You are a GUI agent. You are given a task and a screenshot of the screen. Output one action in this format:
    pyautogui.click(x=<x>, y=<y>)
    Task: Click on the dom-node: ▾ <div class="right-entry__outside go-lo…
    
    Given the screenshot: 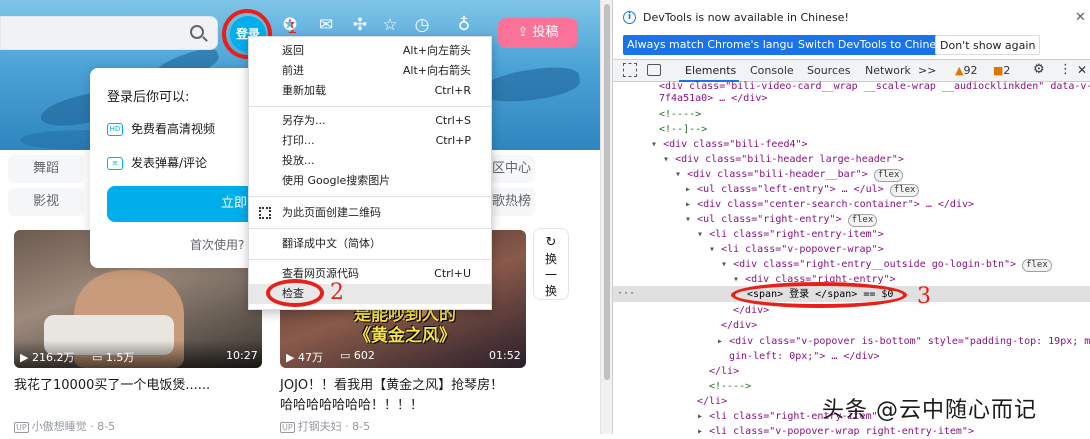 What is the action you would take?
    pyautogui.click(x=886, y=264)
    